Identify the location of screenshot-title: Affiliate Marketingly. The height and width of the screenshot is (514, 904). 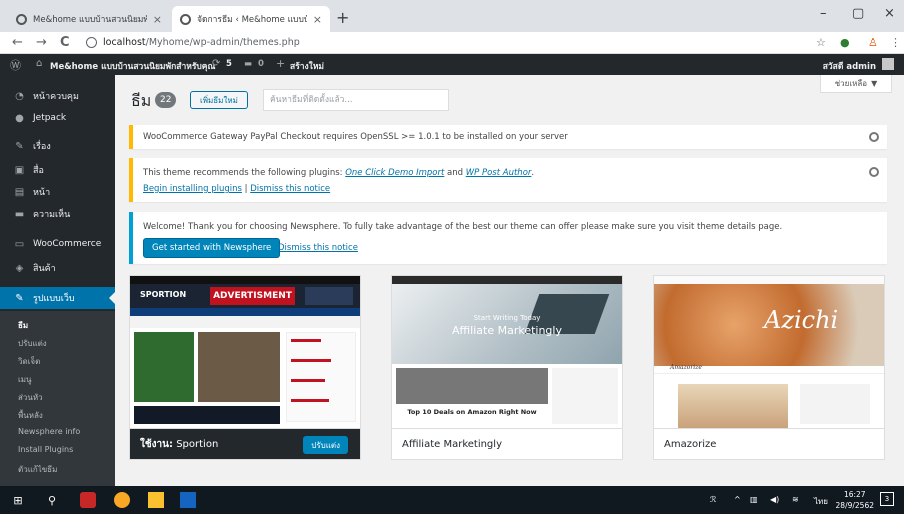
(507, 330).